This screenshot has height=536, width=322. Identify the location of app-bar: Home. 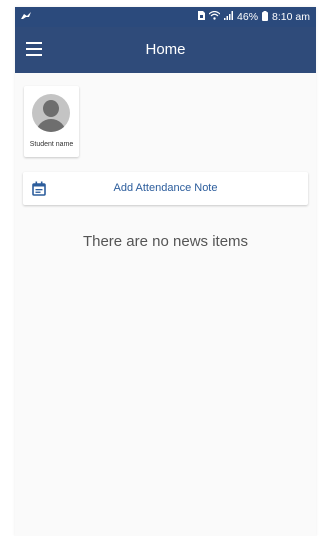
(165, 50).